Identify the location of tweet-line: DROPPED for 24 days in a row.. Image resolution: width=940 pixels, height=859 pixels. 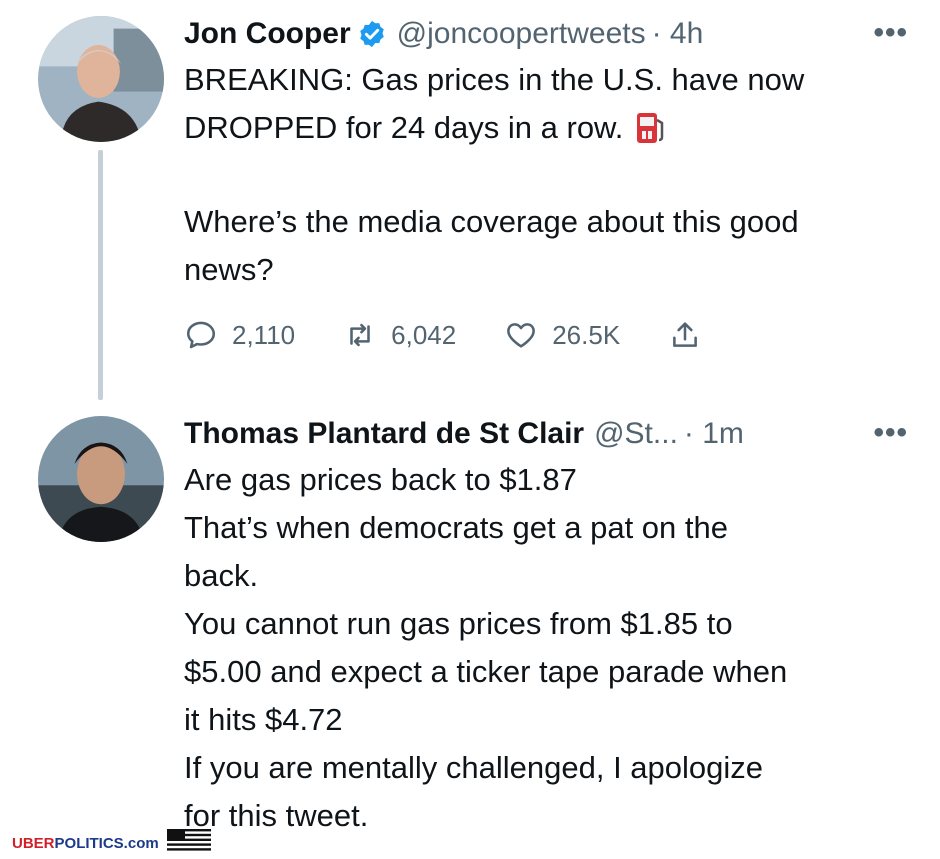
(549, 128).